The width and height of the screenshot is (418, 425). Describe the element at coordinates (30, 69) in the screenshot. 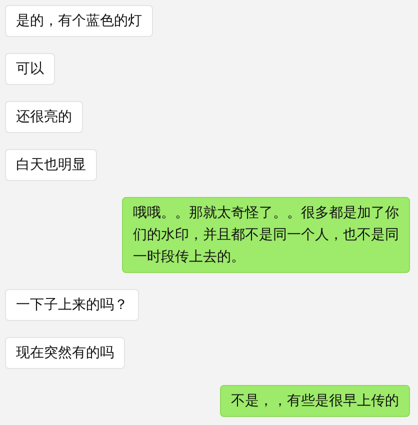

I see `message-bubble: 可以` at that location.